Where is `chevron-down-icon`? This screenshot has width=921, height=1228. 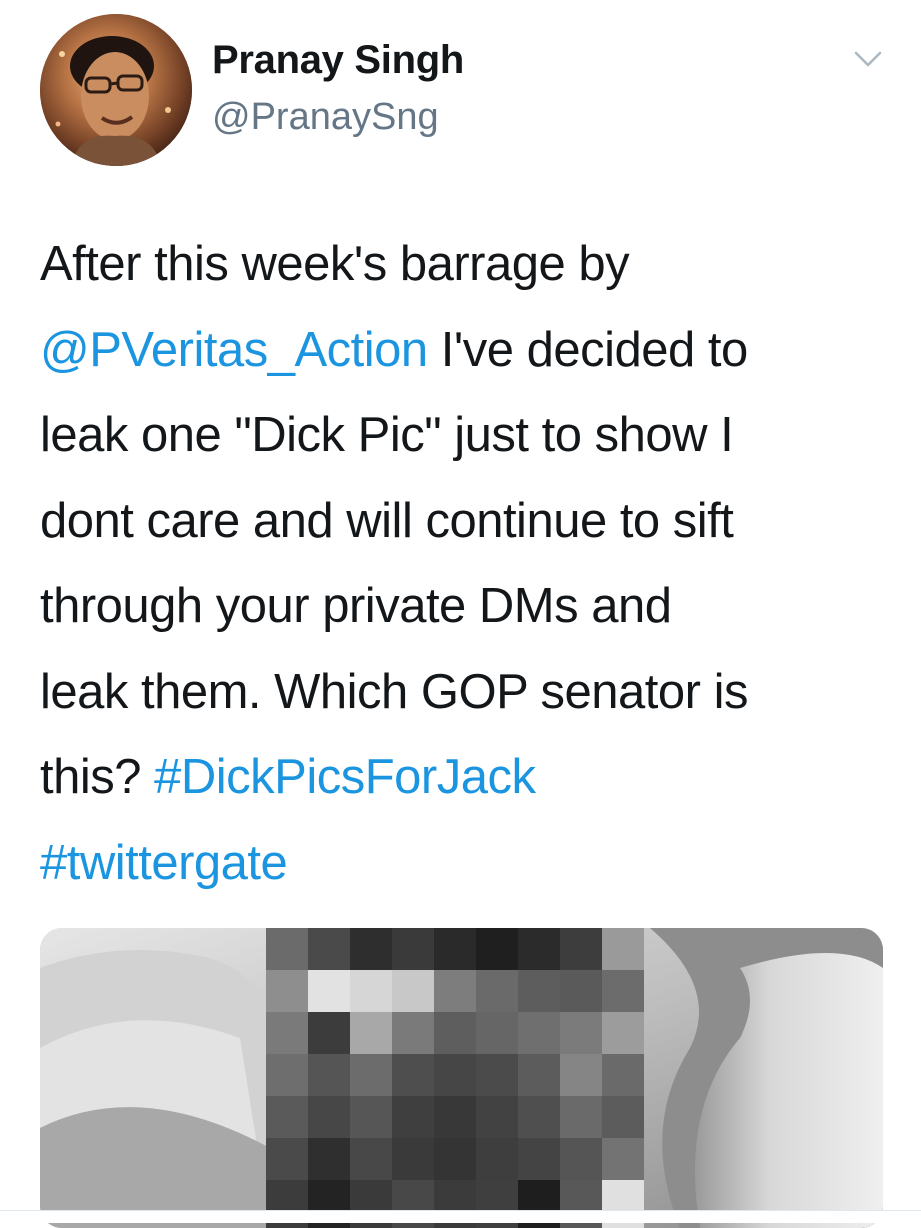
chevron-down-icon is located at coordinates (868, 59).